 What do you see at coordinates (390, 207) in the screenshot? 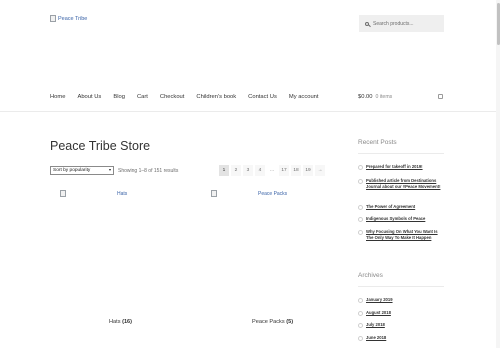
I see `recent-post-link: The Power of Agreement` at bounding box center [390, 207].